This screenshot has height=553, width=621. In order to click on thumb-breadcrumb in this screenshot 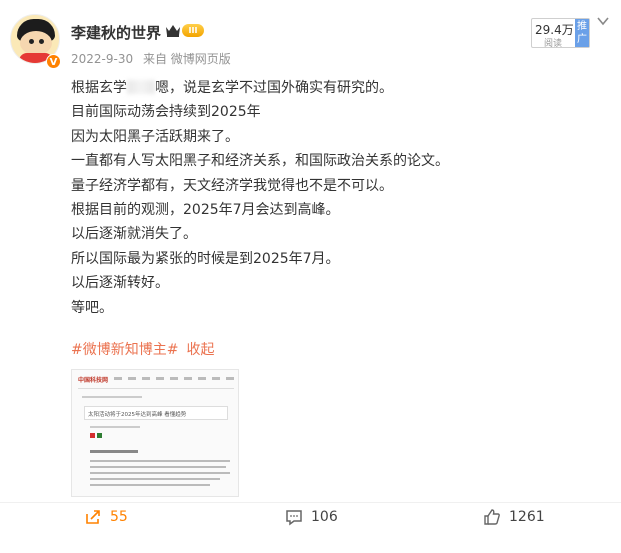, I will do `click(112, 397)`.